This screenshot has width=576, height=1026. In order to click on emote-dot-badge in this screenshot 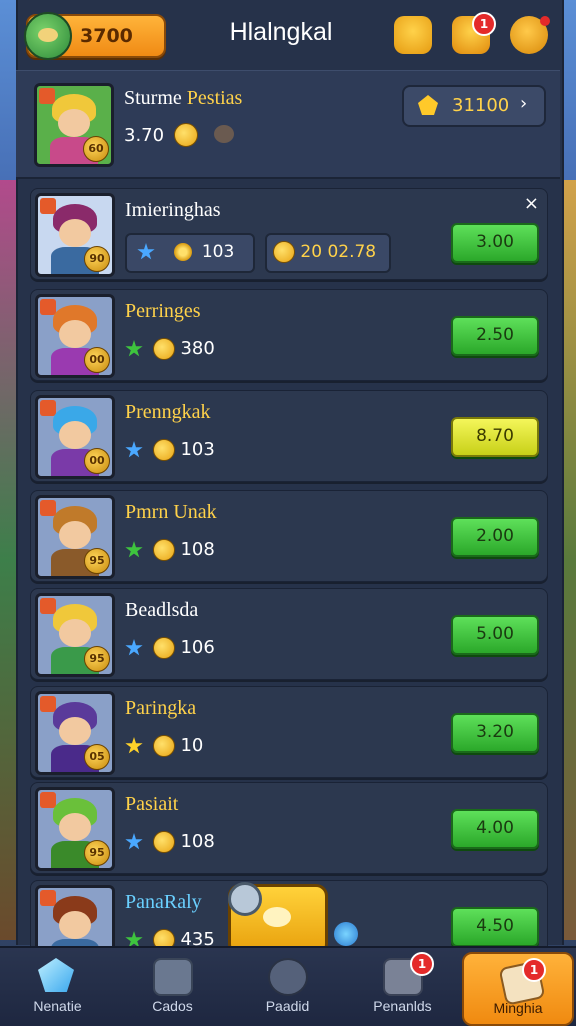, I will do `click(545, 21)`.